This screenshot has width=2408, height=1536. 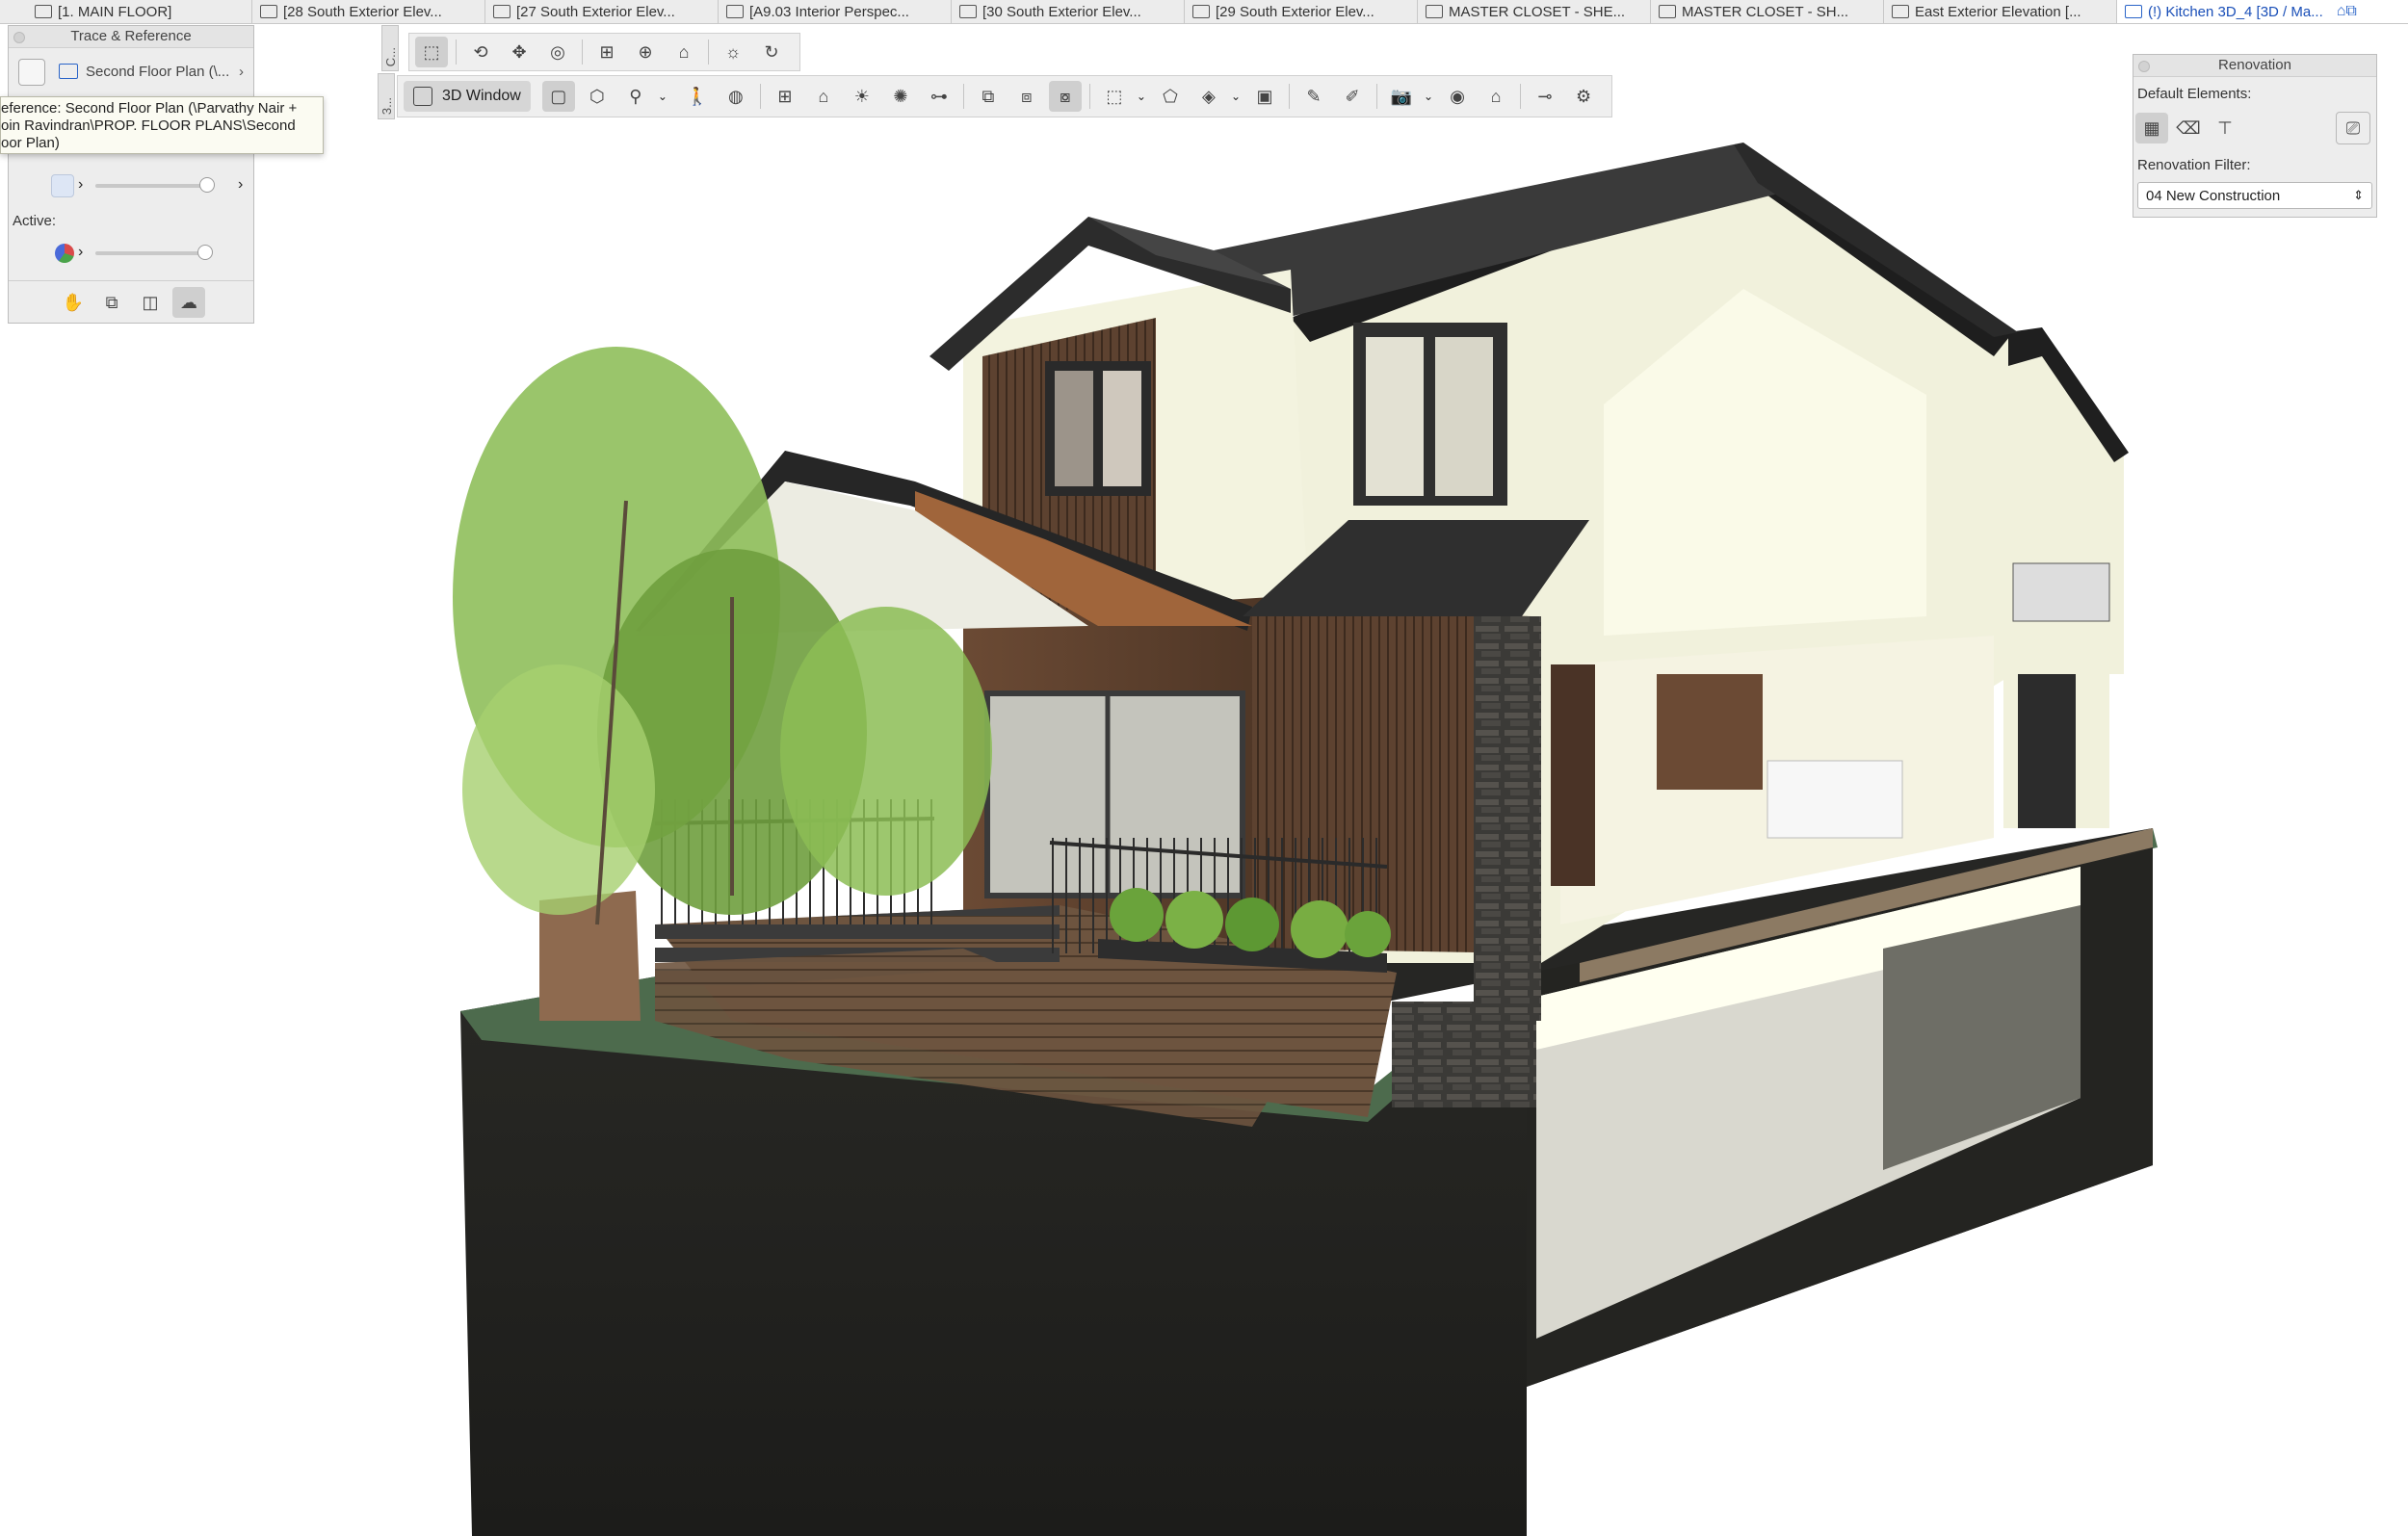 I want to click on reference-opacity-slider, so click(x=153, y=186).